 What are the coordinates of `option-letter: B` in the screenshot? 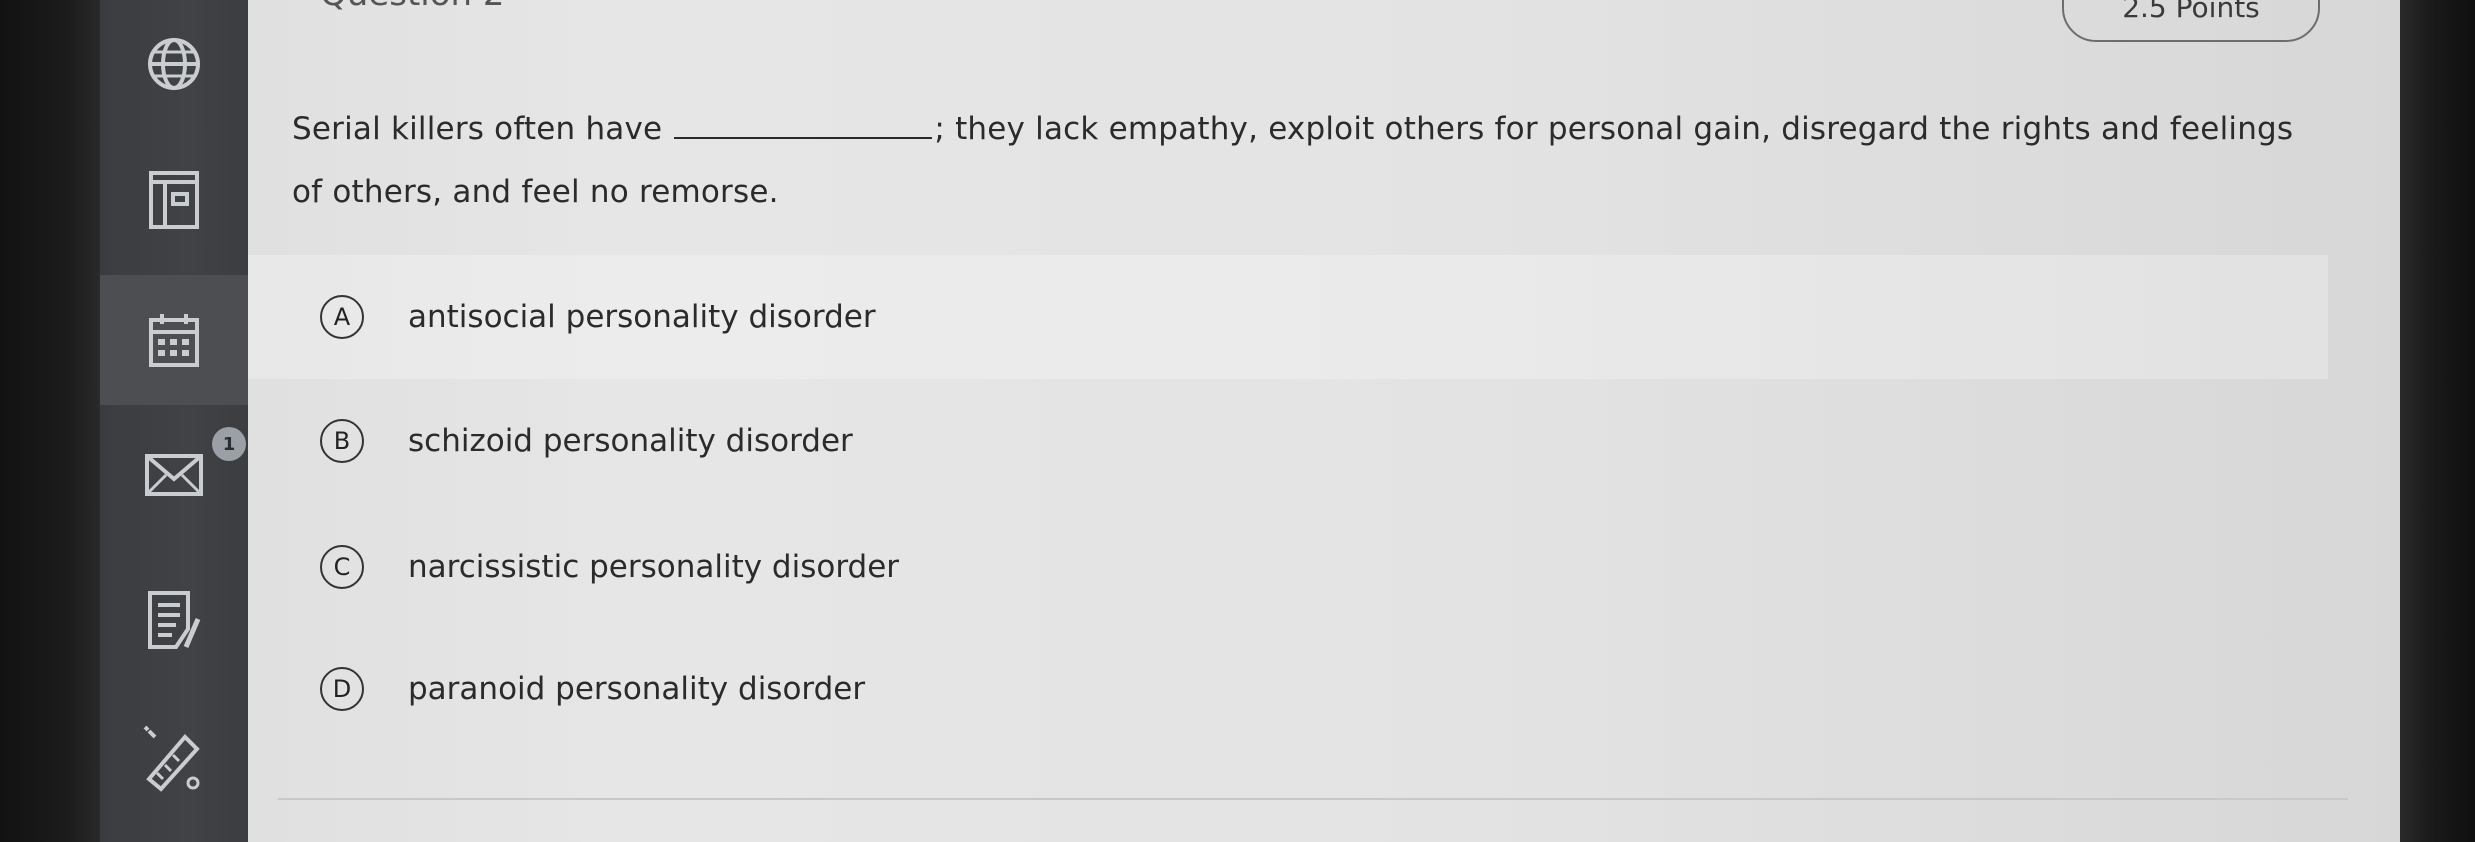 It's located at (342, 441).